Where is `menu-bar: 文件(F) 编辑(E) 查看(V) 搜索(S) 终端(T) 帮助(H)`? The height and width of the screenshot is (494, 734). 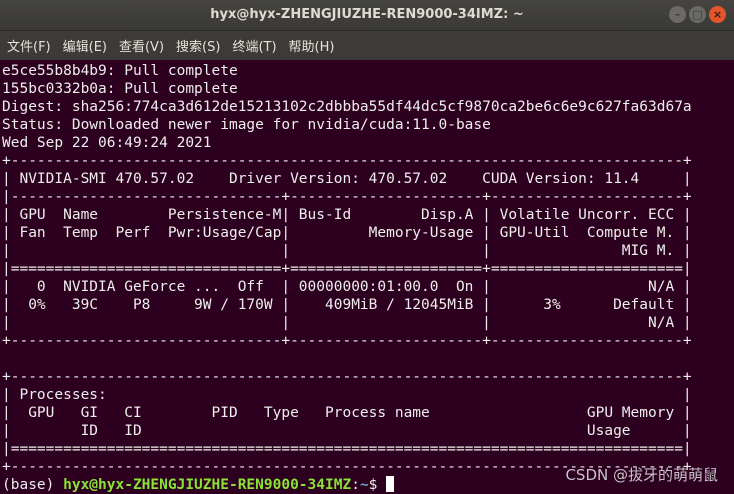 menu-bar: 文件(F) 编辑(E) 查看(V) 搜索(S) 终端(T) 帮助(H) is located at coordinates (367, 45).